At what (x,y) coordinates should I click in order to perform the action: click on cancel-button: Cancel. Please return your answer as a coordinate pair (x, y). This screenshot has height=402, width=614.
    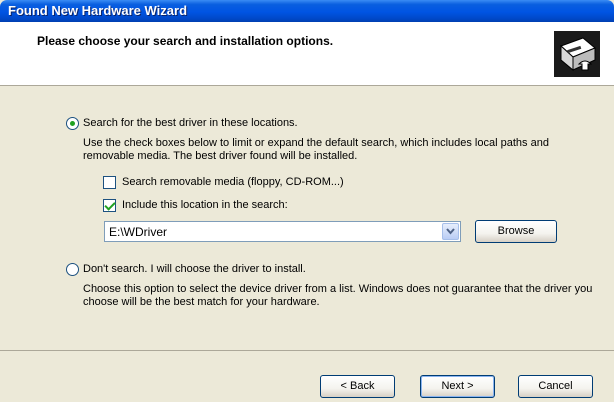
    Looking at the image, I should click on (555, 386).